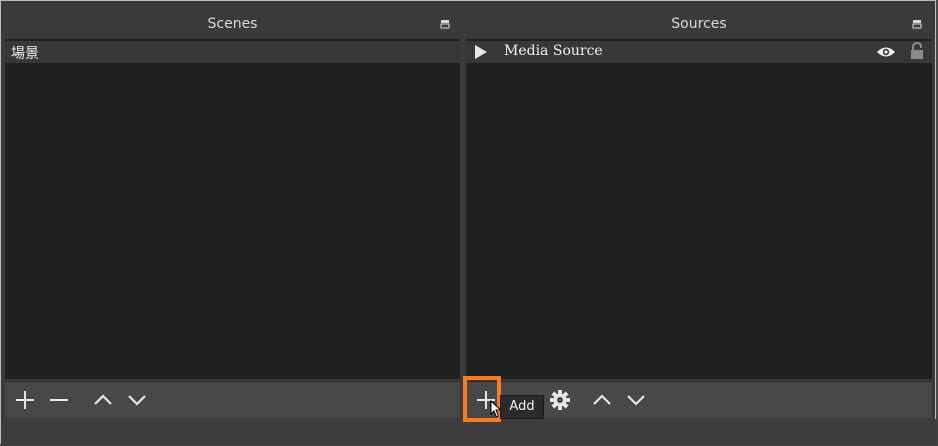 The height and width of the screenshot is (446, 938). What do you see at coordinates (699, 24) in the screenshot?
I see `sources-dock-title: Sources` at bounding box center [699, 24].